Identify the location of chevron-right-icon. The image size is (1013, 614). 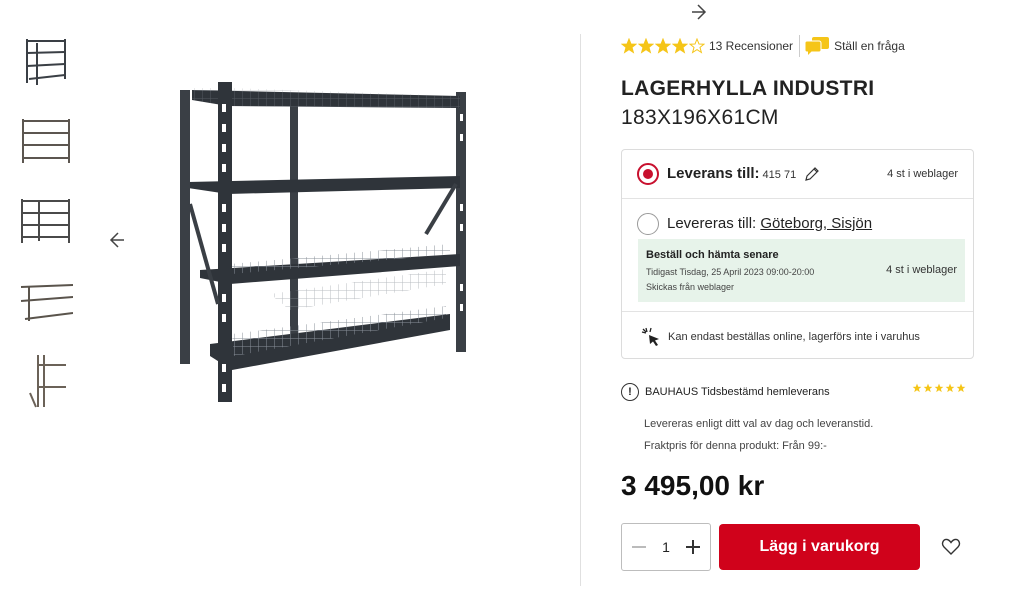
(699, 12).